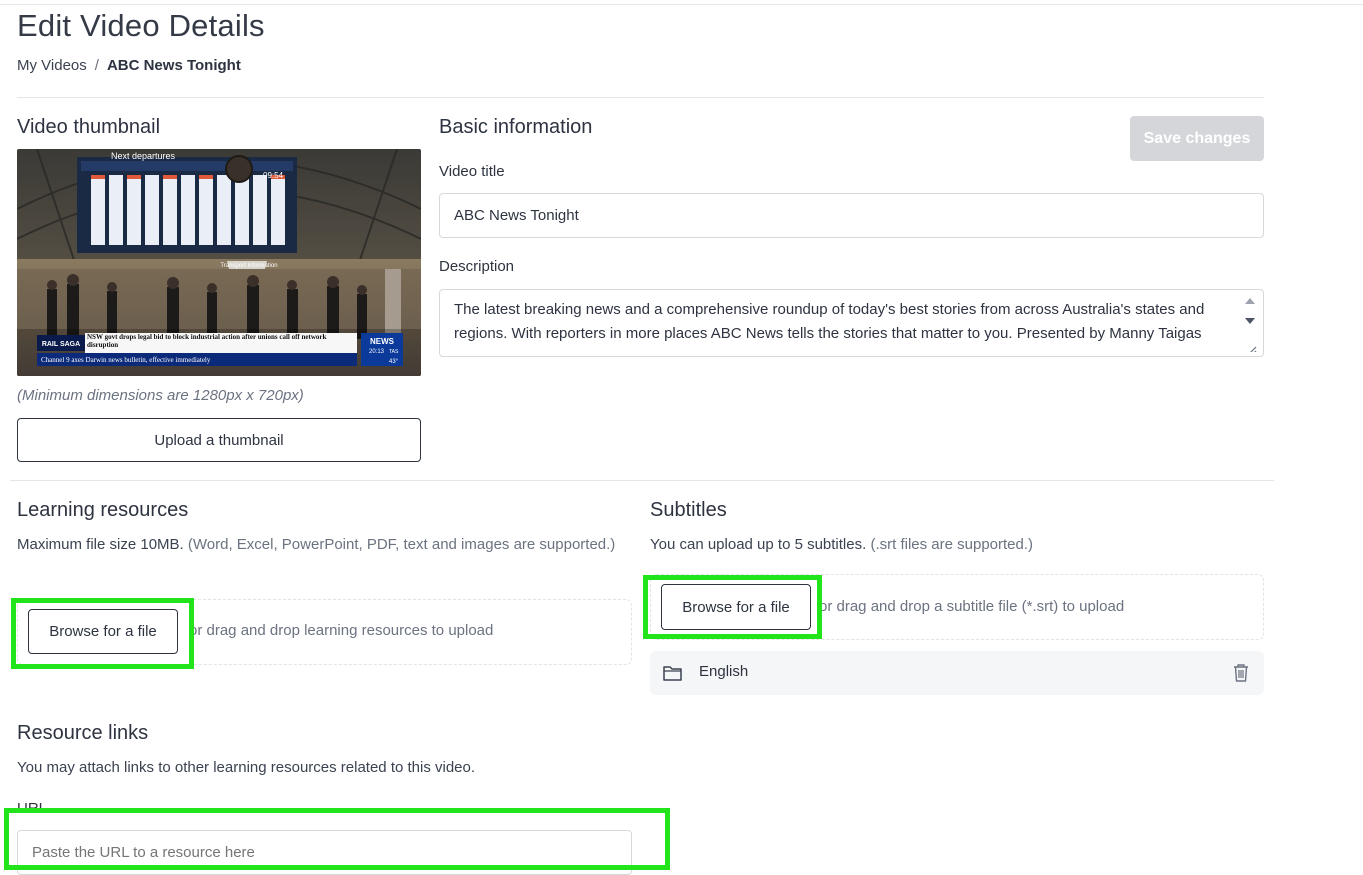 This screenshot has height=875, width=1363. What do you see at coordinates (382, 341) in the screenshot?
I see `network-logo-text: NEWS` at bounding box center [382, 341].